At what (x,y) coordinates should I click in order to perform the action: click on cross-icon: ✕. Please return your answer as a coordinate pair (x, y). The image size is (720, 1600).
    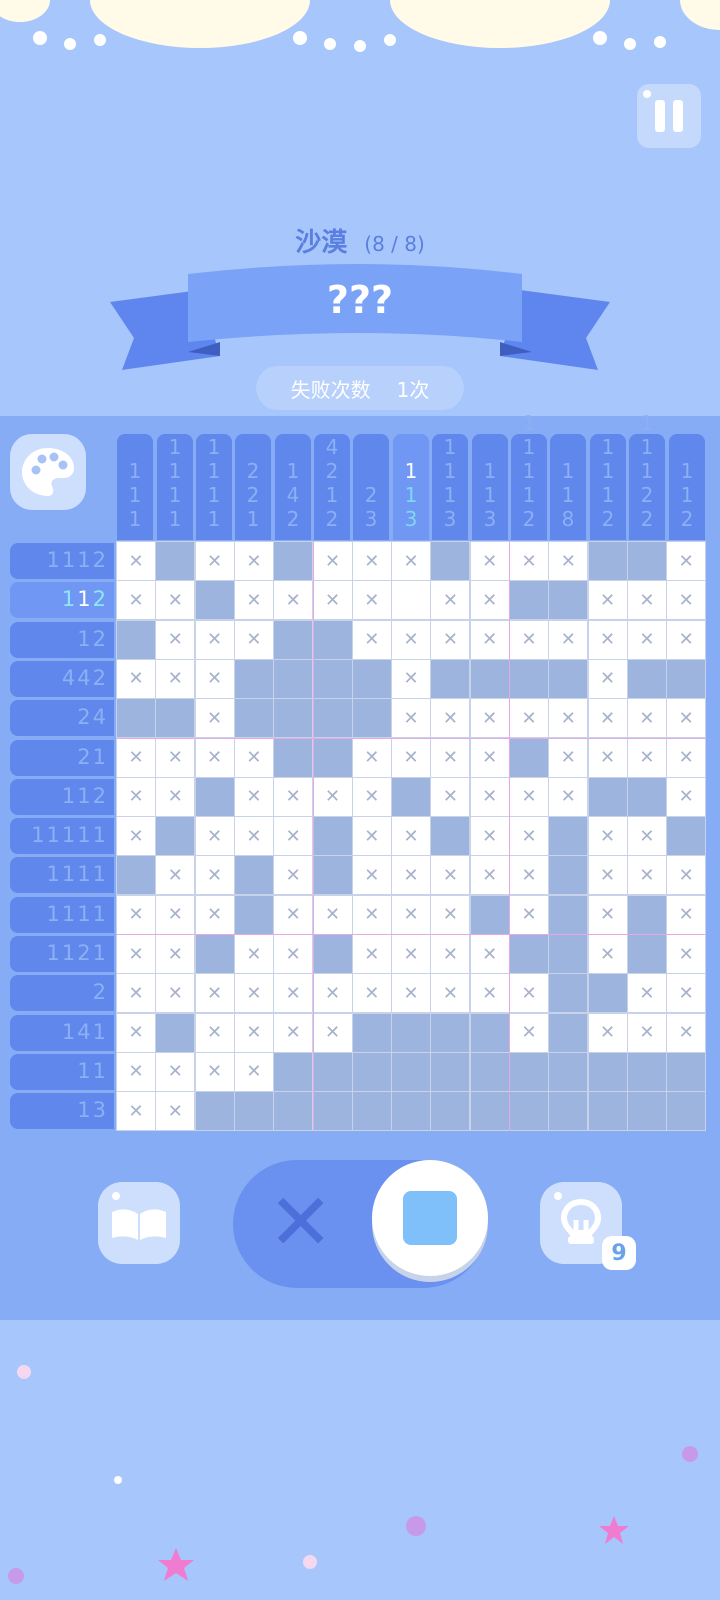
    Looking at the image, I should click on (300, 1223).